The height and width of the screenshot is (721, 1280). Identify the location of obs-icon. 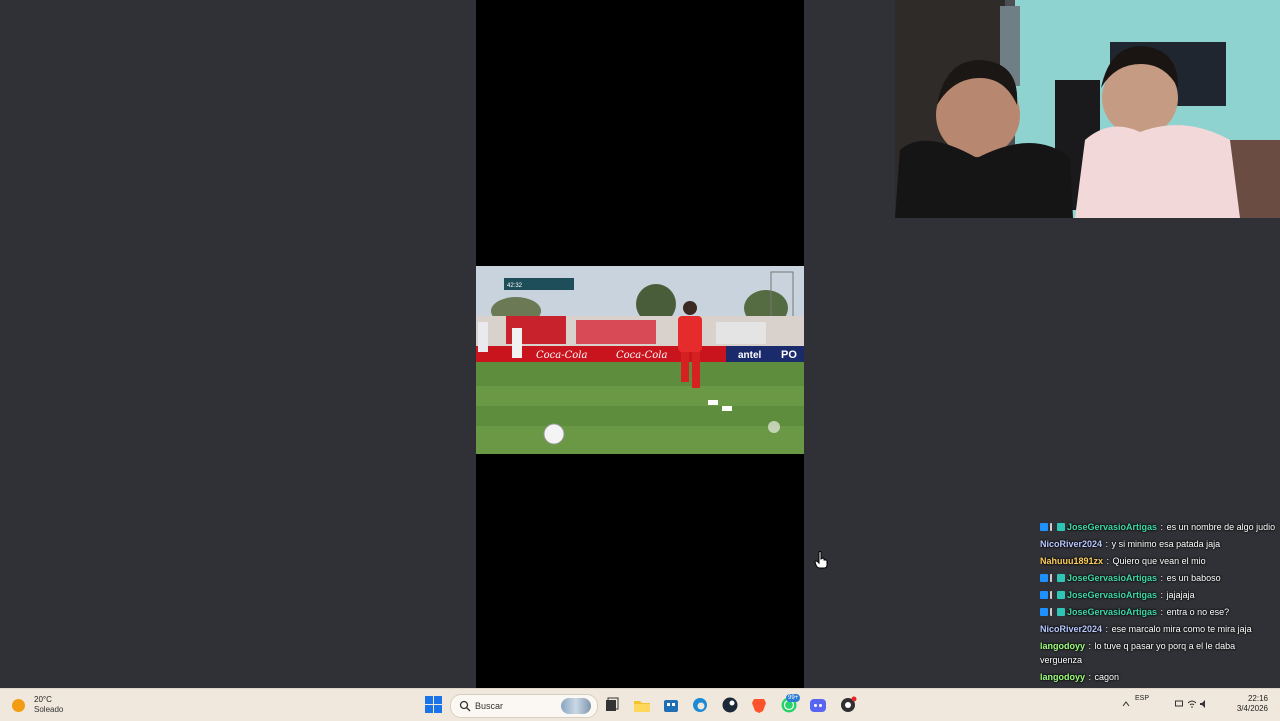
(848, 705).